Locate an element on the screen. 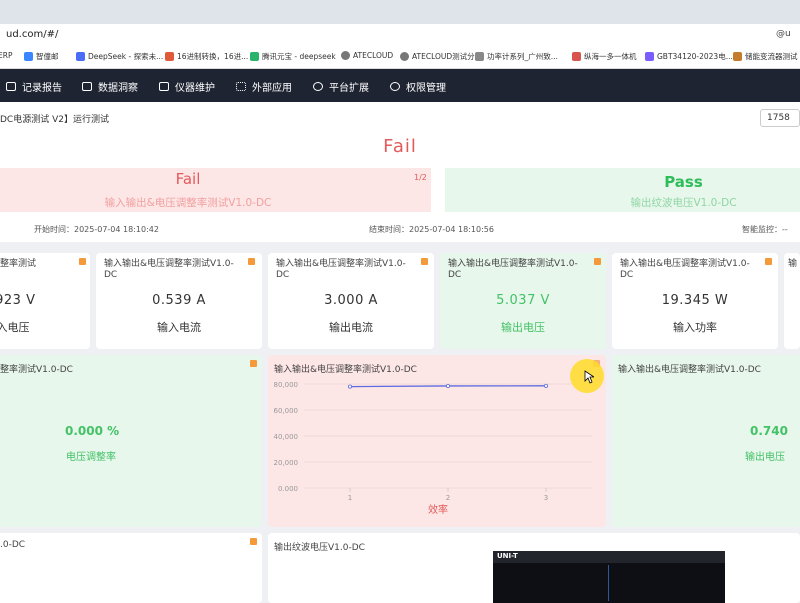 The image size is (800, 603). bookmark-item: ATECLOUD is located at coordinates (367, 55).